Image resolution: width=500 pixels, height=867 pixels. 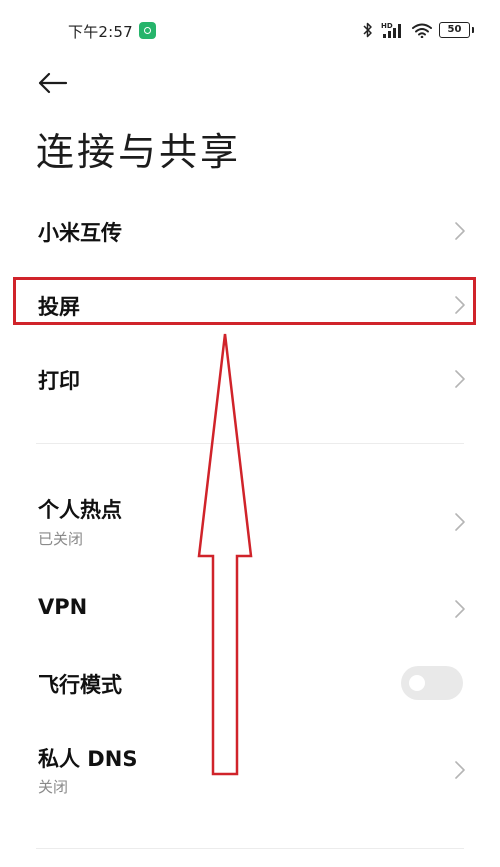 What do you see at coordinates (53, 787) in the screenshot?
I see `row-subtitle: 关闭` at bounding box center [53, 787].